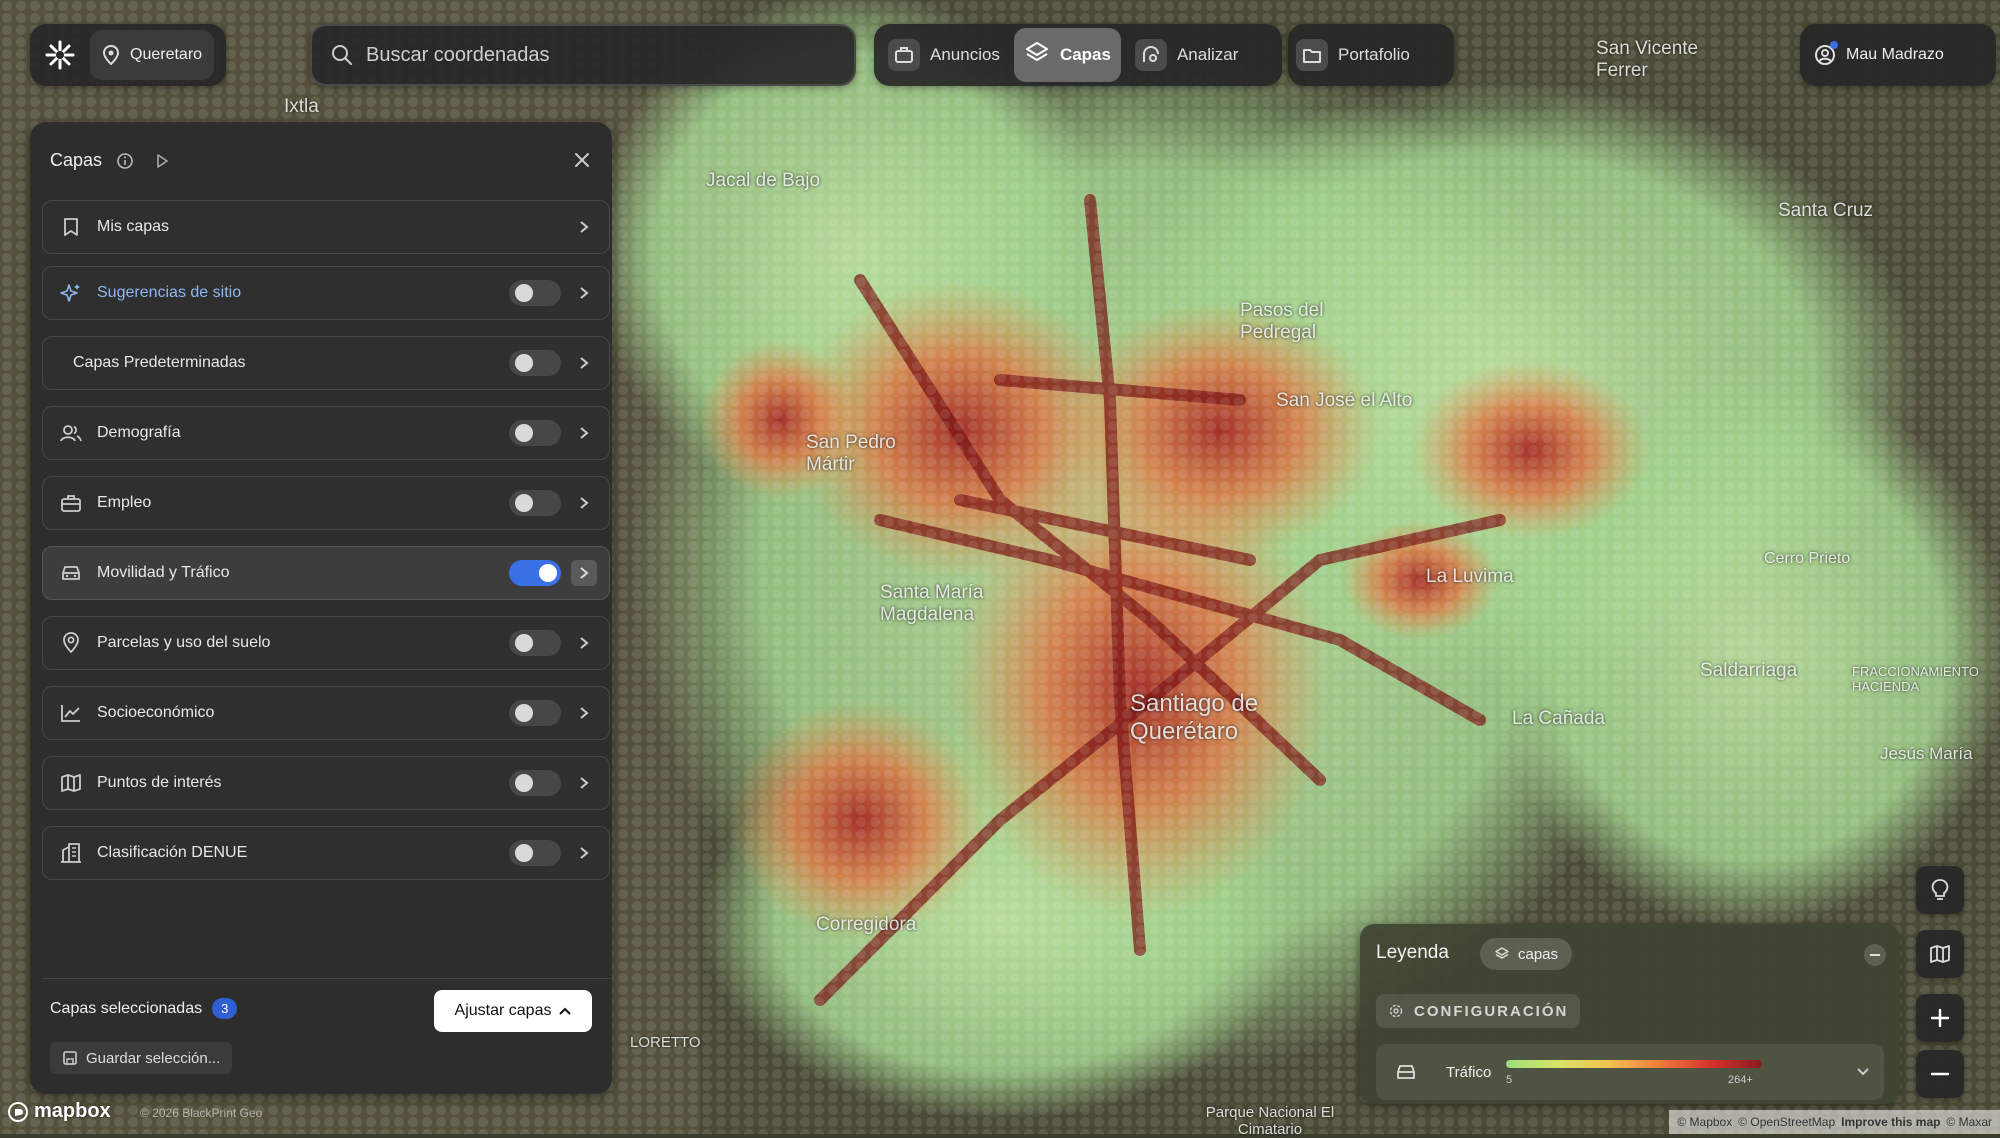  I want to click on layer-row-label: Capas Predeterminadas, so click(159, 362).